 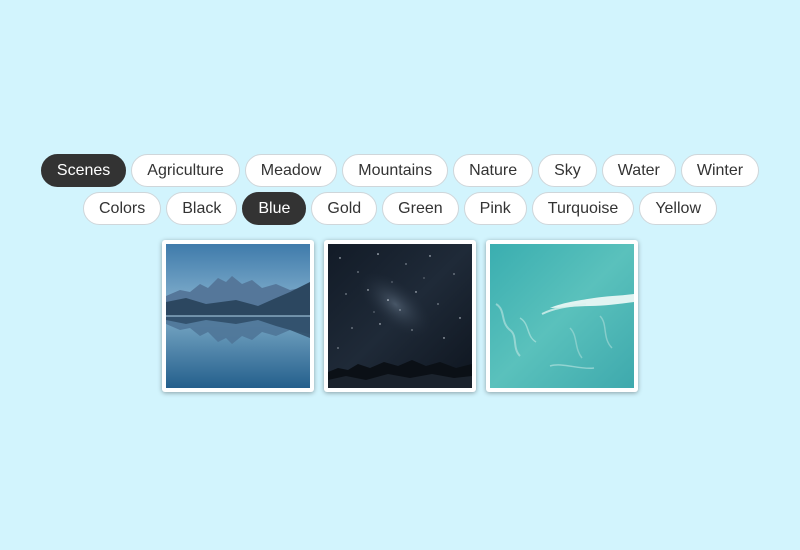 I want to click on filter-pill-turquoise: Turquoise, so click(x=583, y=208).